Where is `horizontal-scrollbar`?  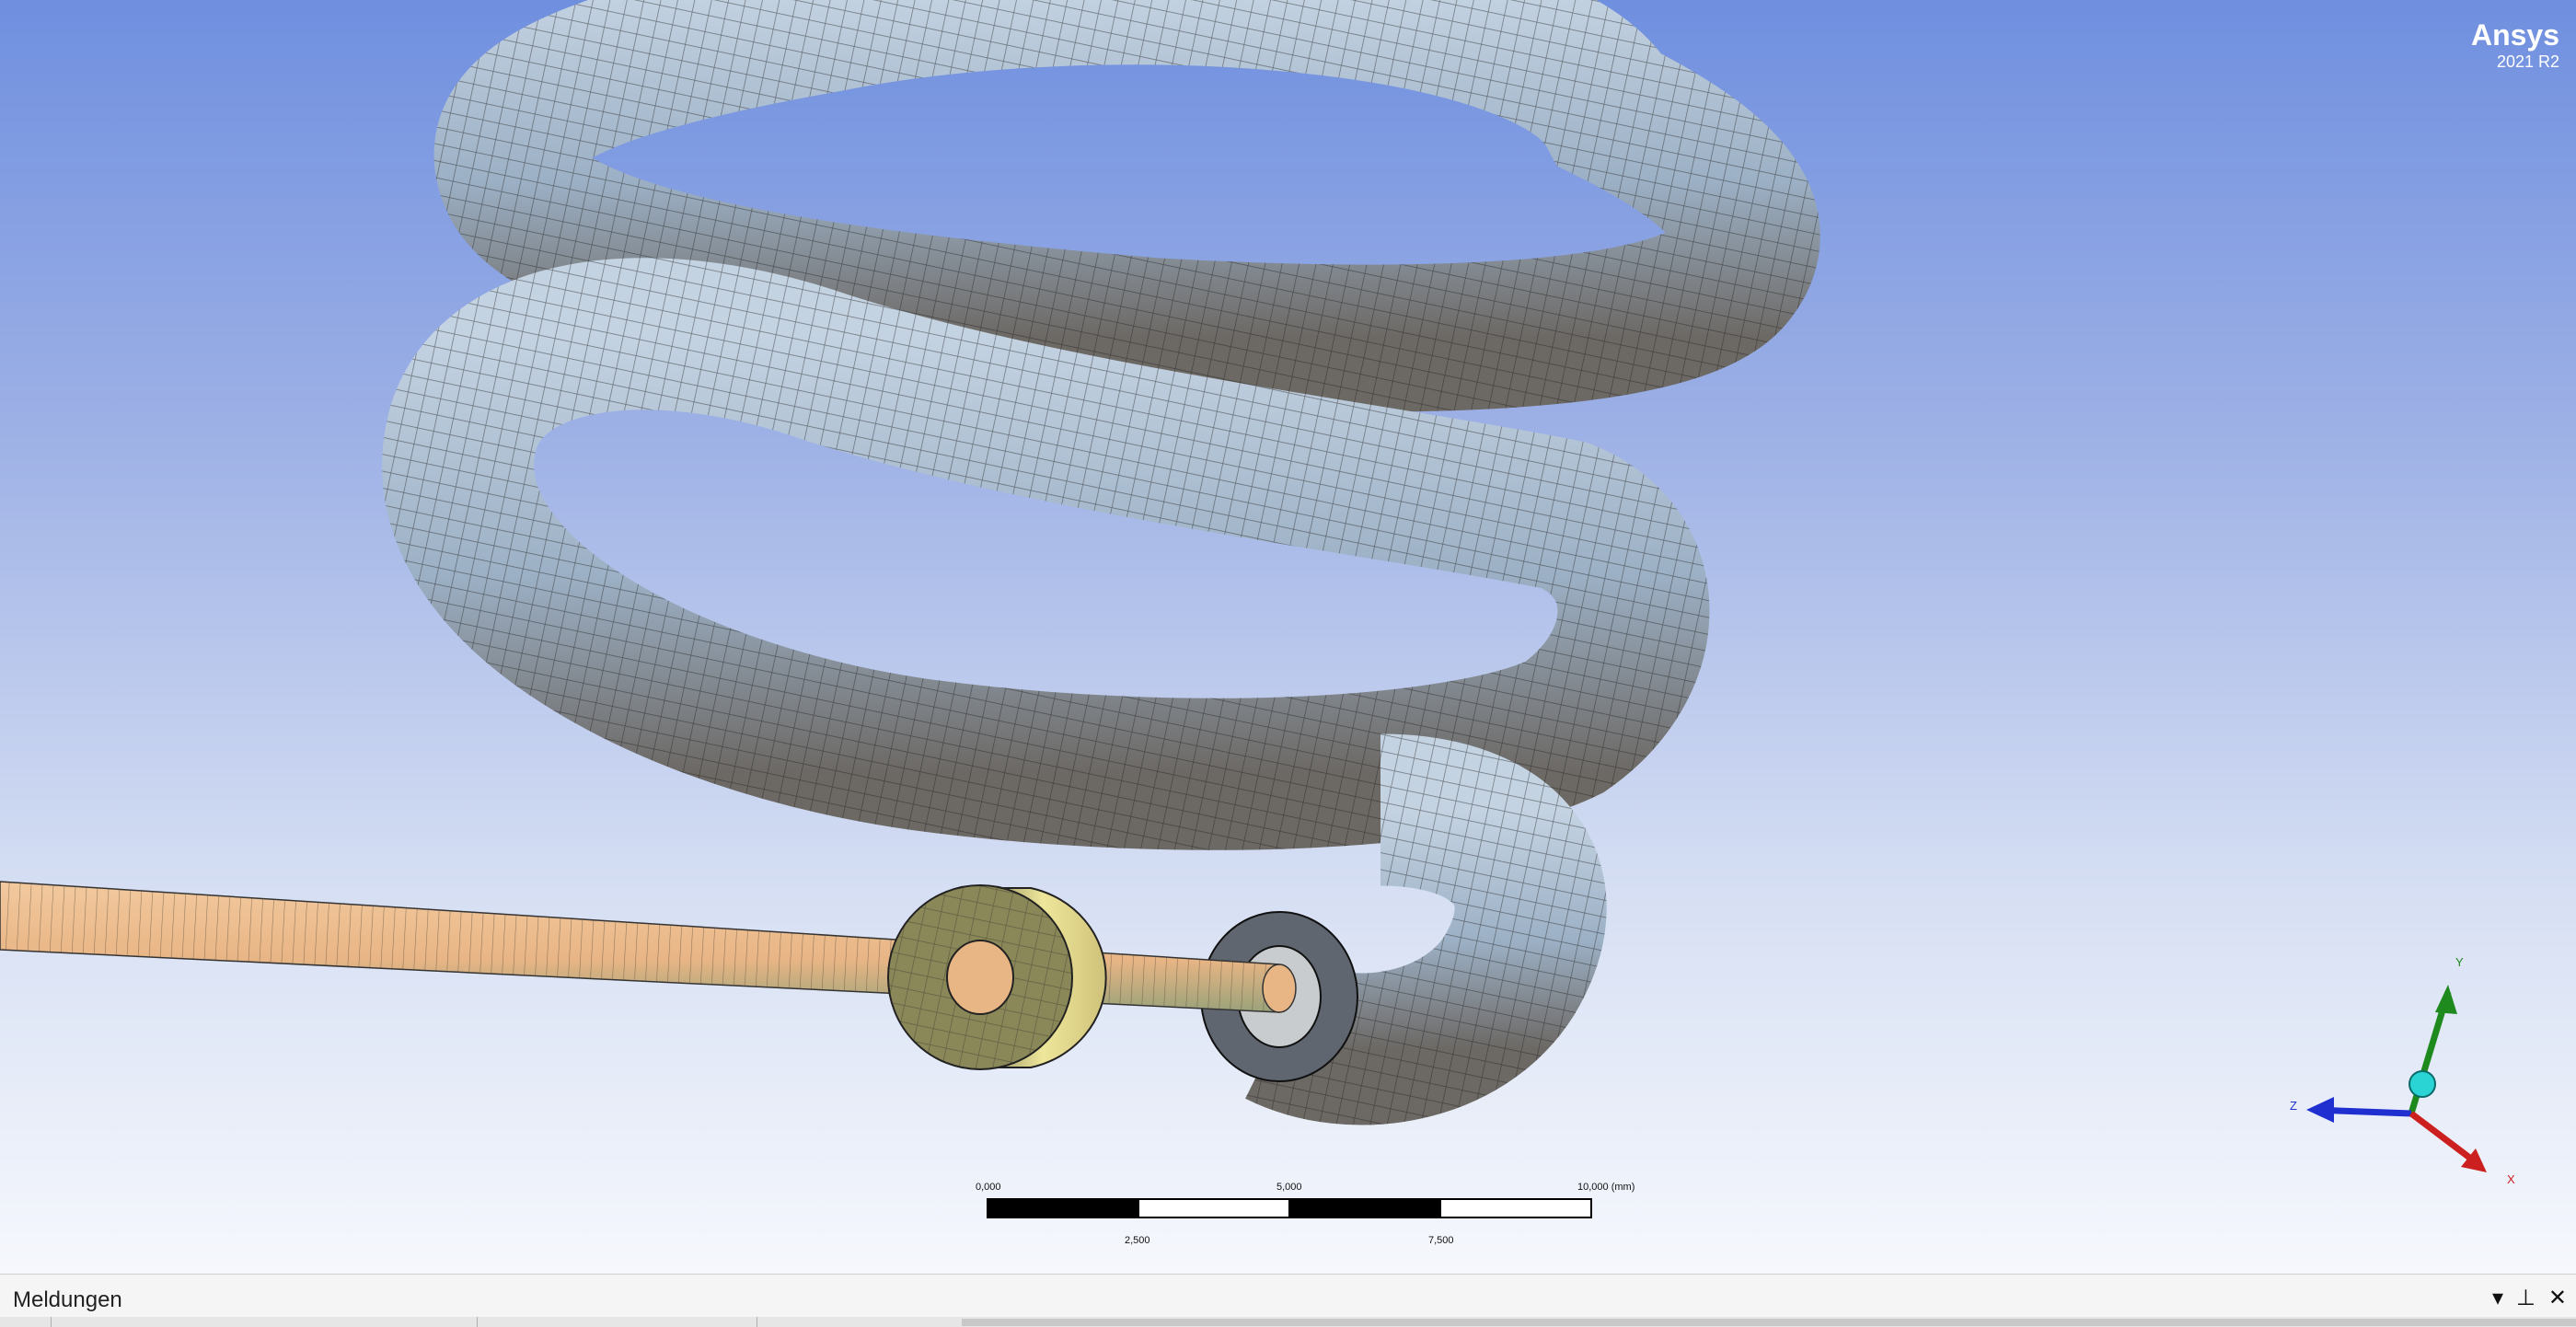
horizontal-scrollbar is located at coordinates (1769, 1323).